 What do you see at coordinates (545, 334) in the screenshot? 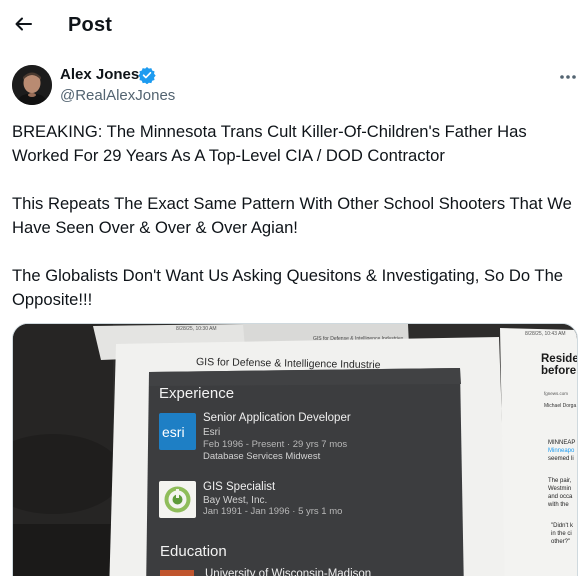
I see `right-stamp: 8/28/25, 10:43 AM` at bounding box center [545, 334].